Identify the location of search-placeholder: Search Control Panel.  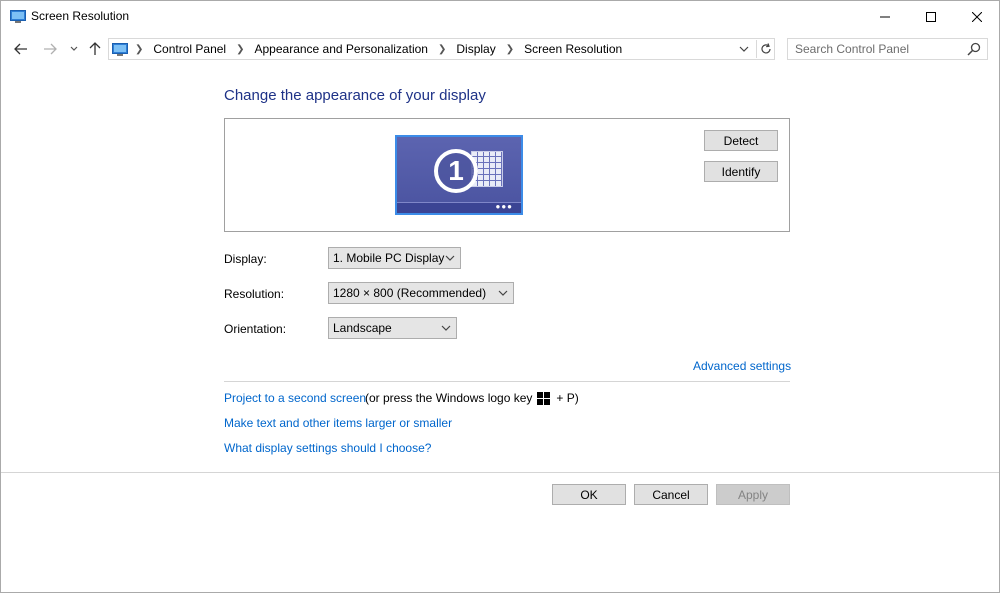
(852, 49).